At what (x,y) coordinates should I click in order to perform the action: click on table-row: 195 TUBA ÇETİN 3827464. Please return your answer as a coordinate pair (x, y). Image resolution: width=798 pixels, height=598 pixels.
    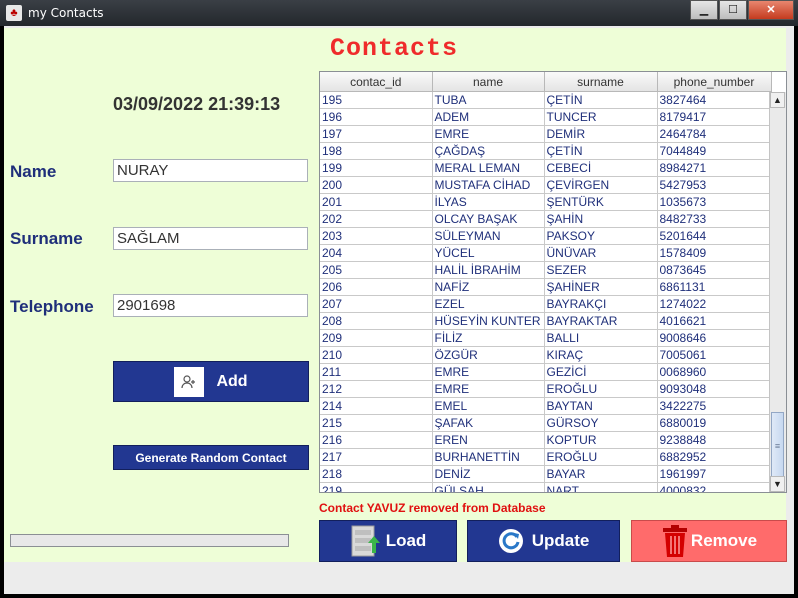
    Looking at the image, I should click on (546, 100).